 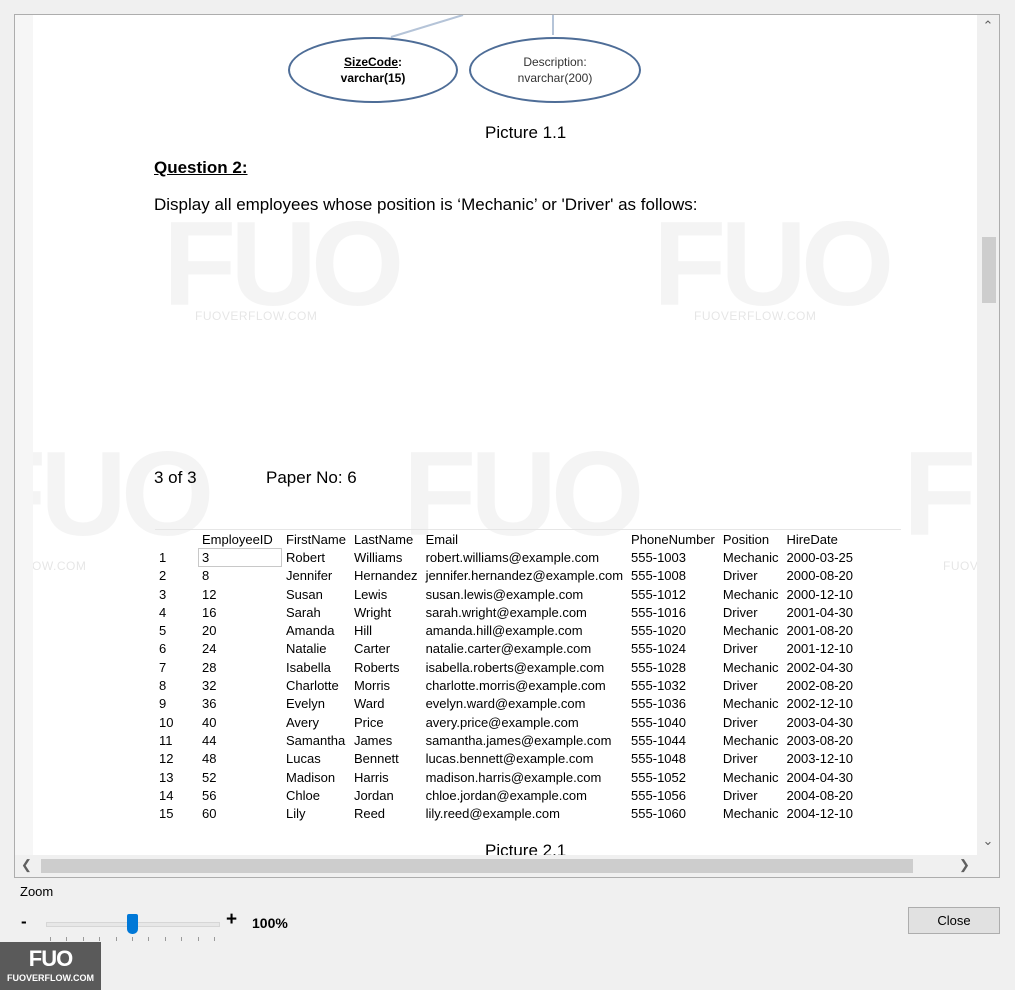 What do you see at coordinates (964, 865) in the screenshot?
I see `scroll-right-icon: ❯` at bounding box center [964, 865].